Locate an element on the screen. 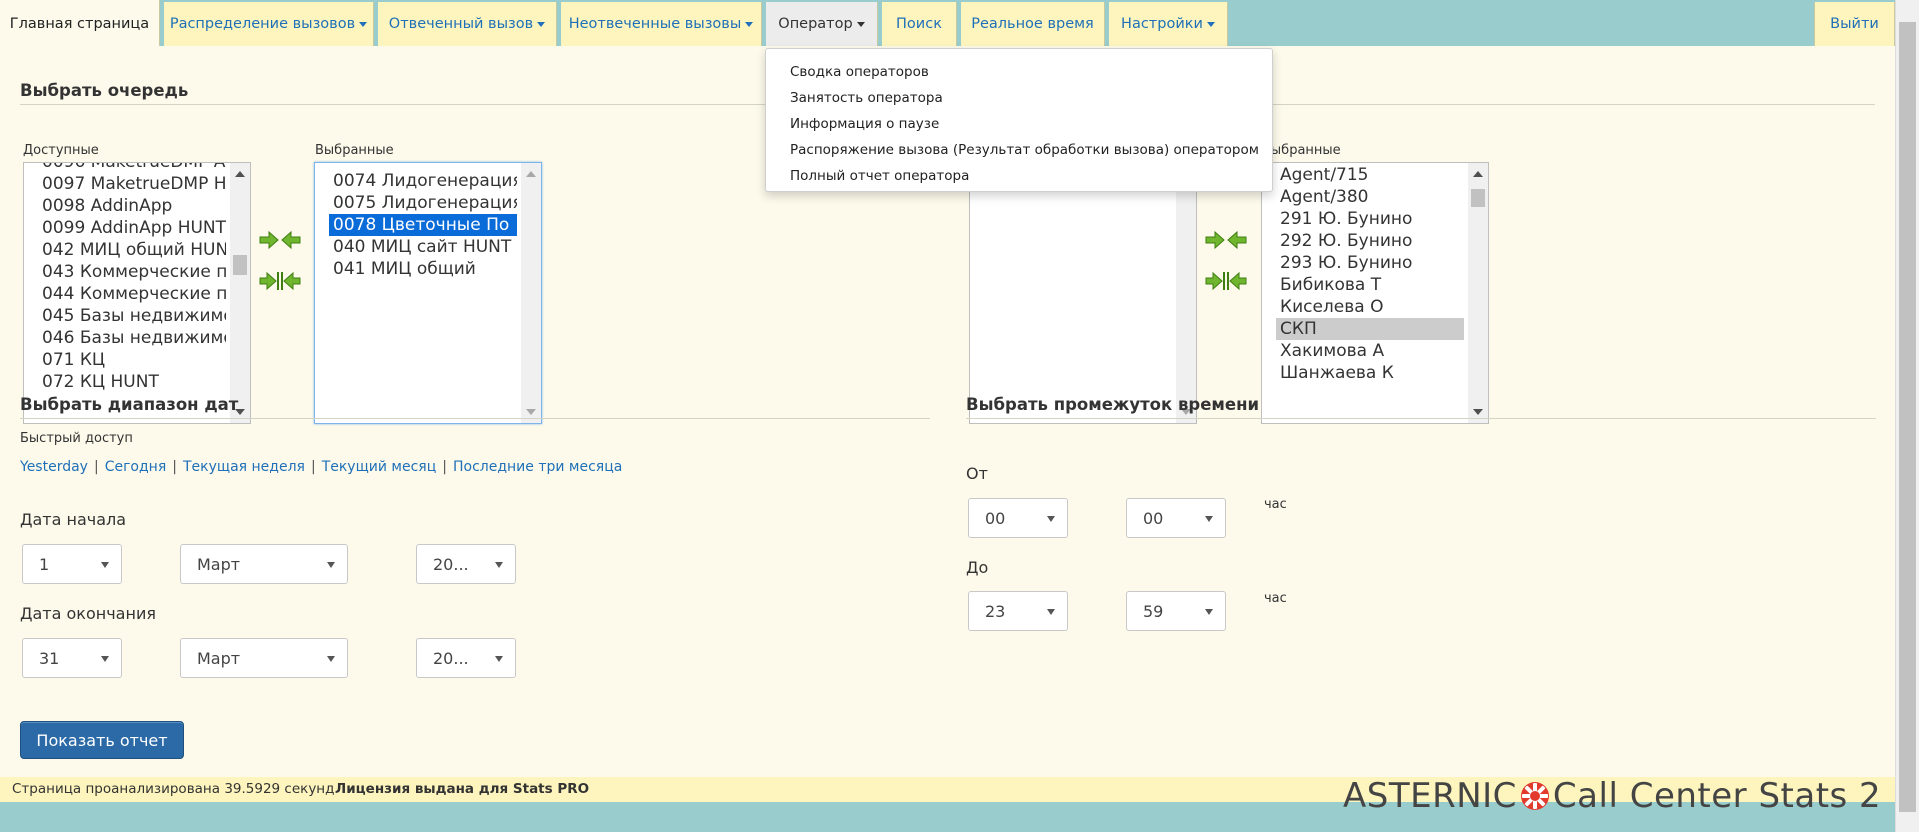 The width and height of the screenshot is (1919, 832). tab-search: Поиск is located at coordinates (919, 24).